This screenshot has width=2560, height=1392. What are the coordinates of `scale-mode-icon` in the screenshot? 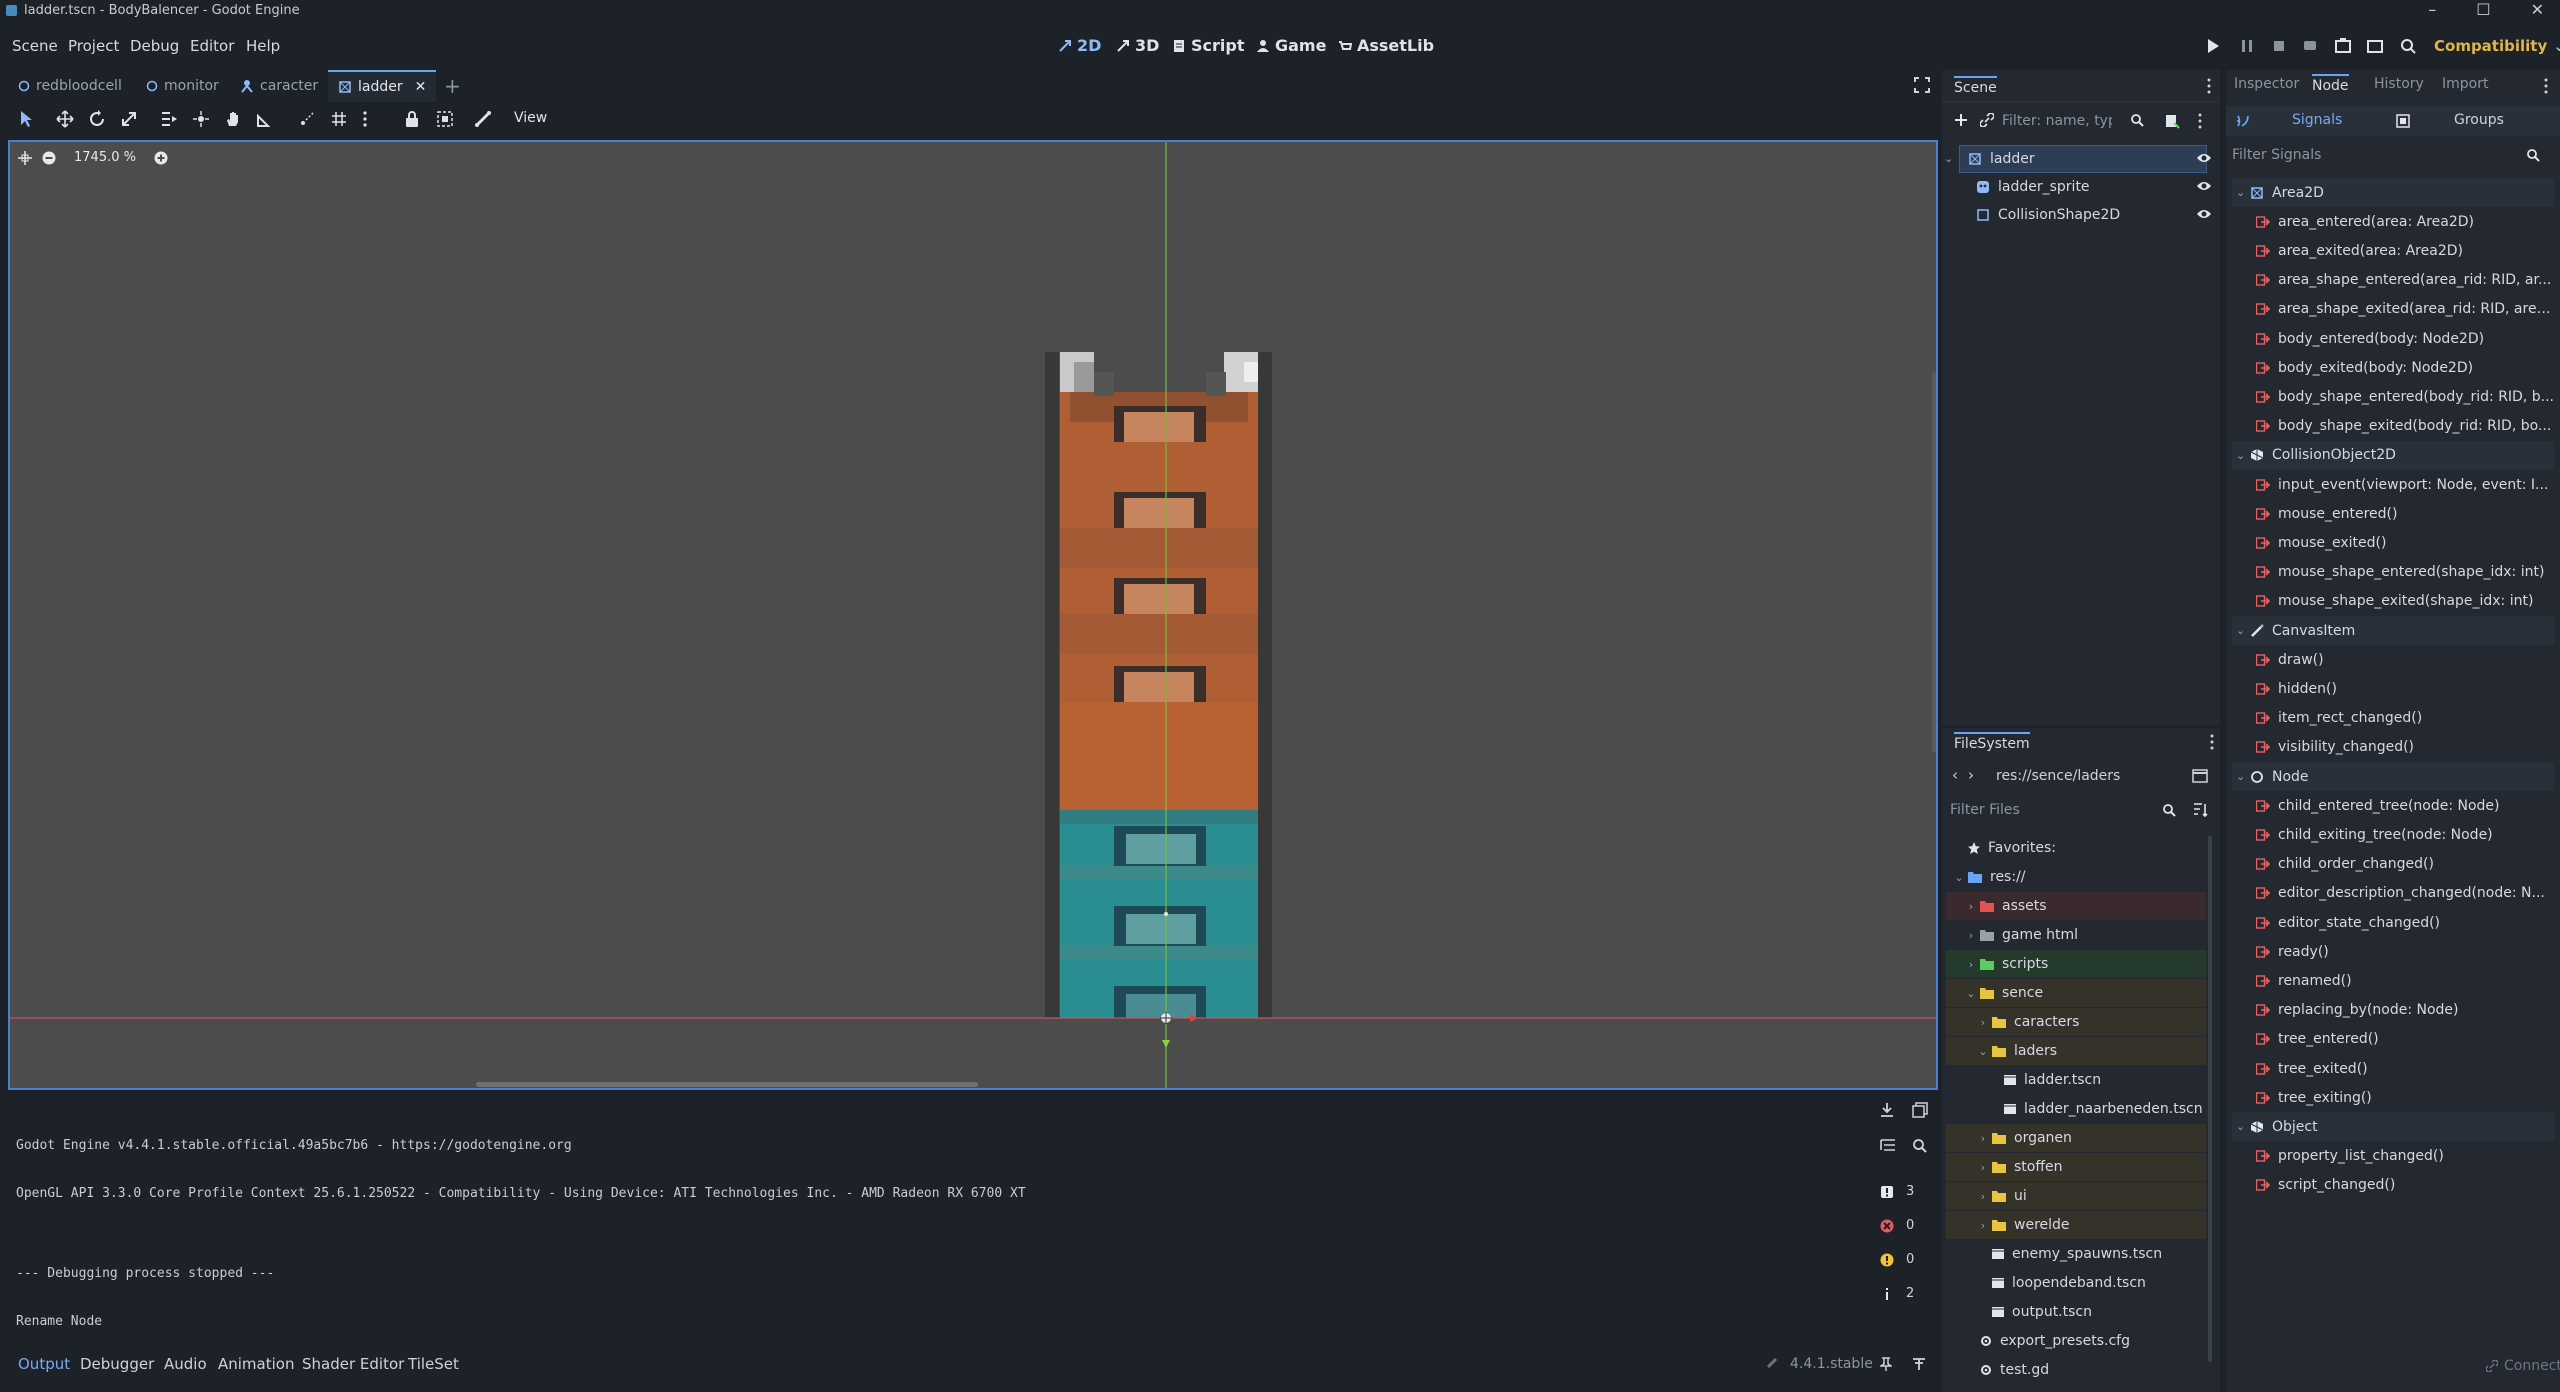 It's located at (130, 120).